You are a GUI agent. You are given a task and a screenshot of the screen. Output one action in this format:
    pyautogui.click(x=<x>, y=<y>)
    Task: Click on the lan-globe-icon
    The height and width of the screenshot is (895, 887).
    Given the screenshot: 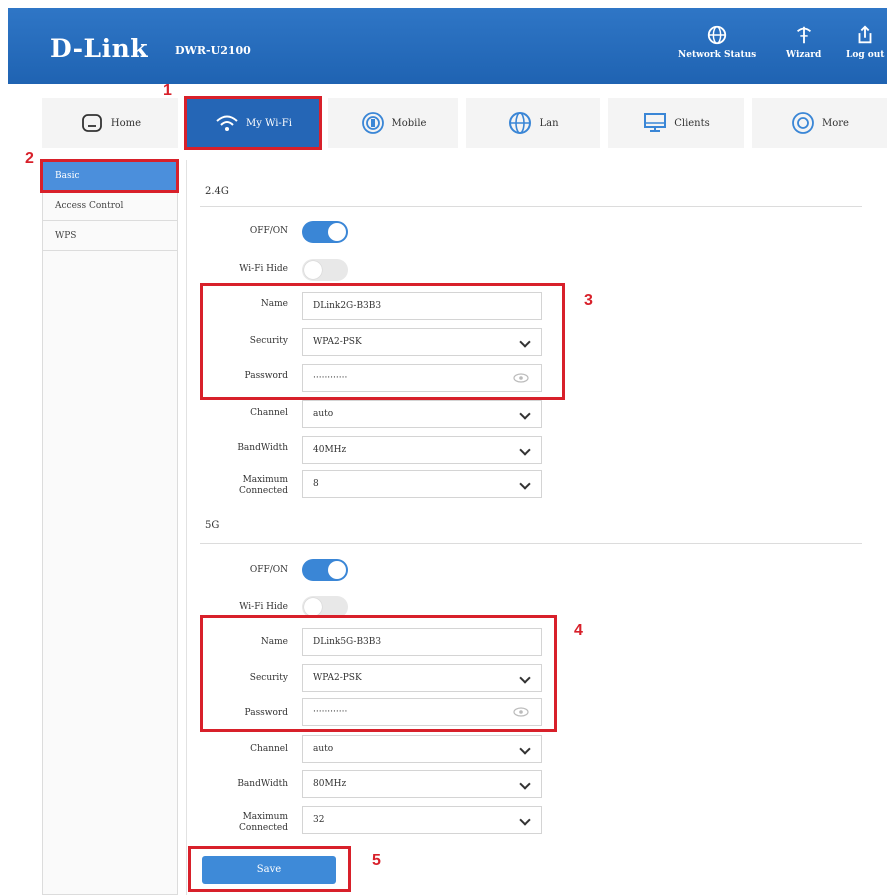 What is the action you would take?
    pyautogui.click(x=520, y=123)
    